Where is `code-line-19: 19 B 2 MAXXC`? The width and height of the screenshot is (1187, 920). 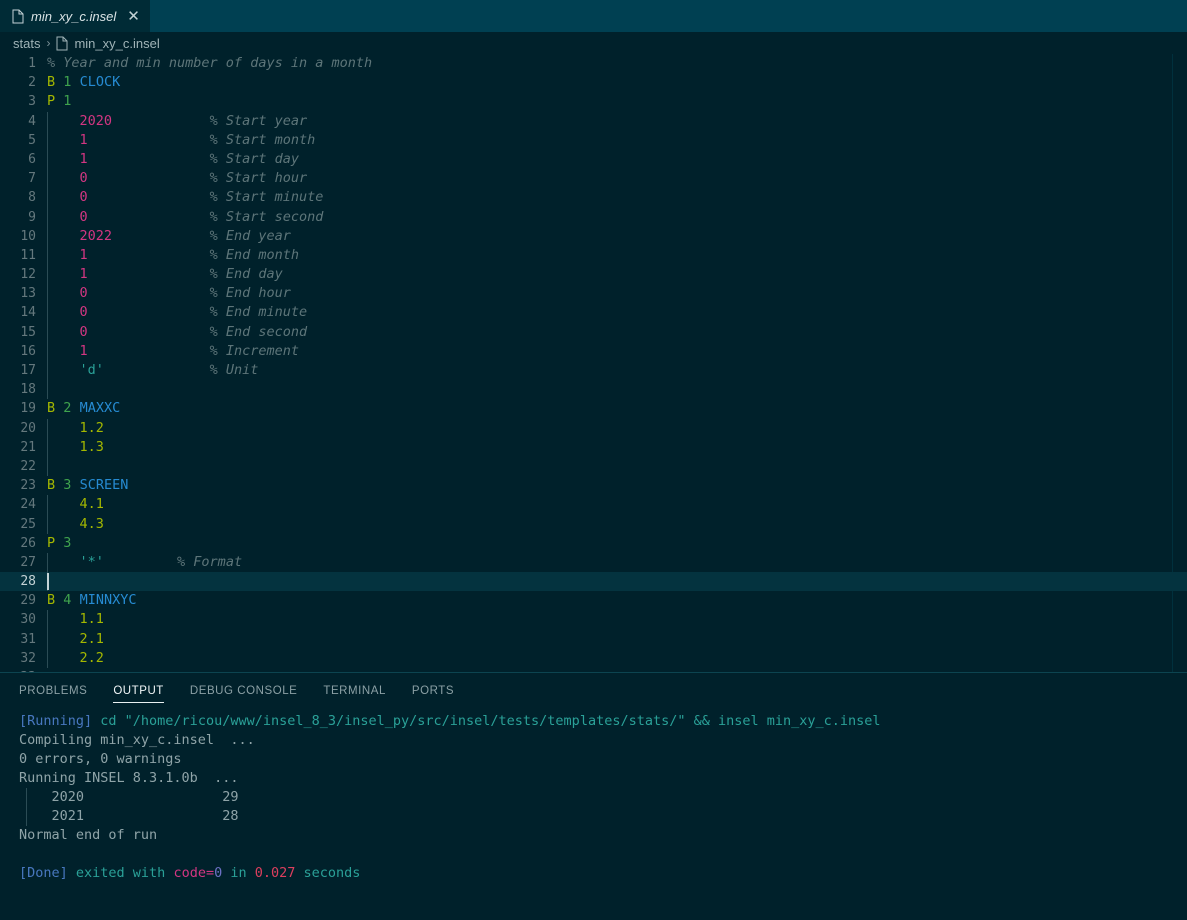 code-line-19: 19 B 2 MAXXC is located at coordinates (593, 408).